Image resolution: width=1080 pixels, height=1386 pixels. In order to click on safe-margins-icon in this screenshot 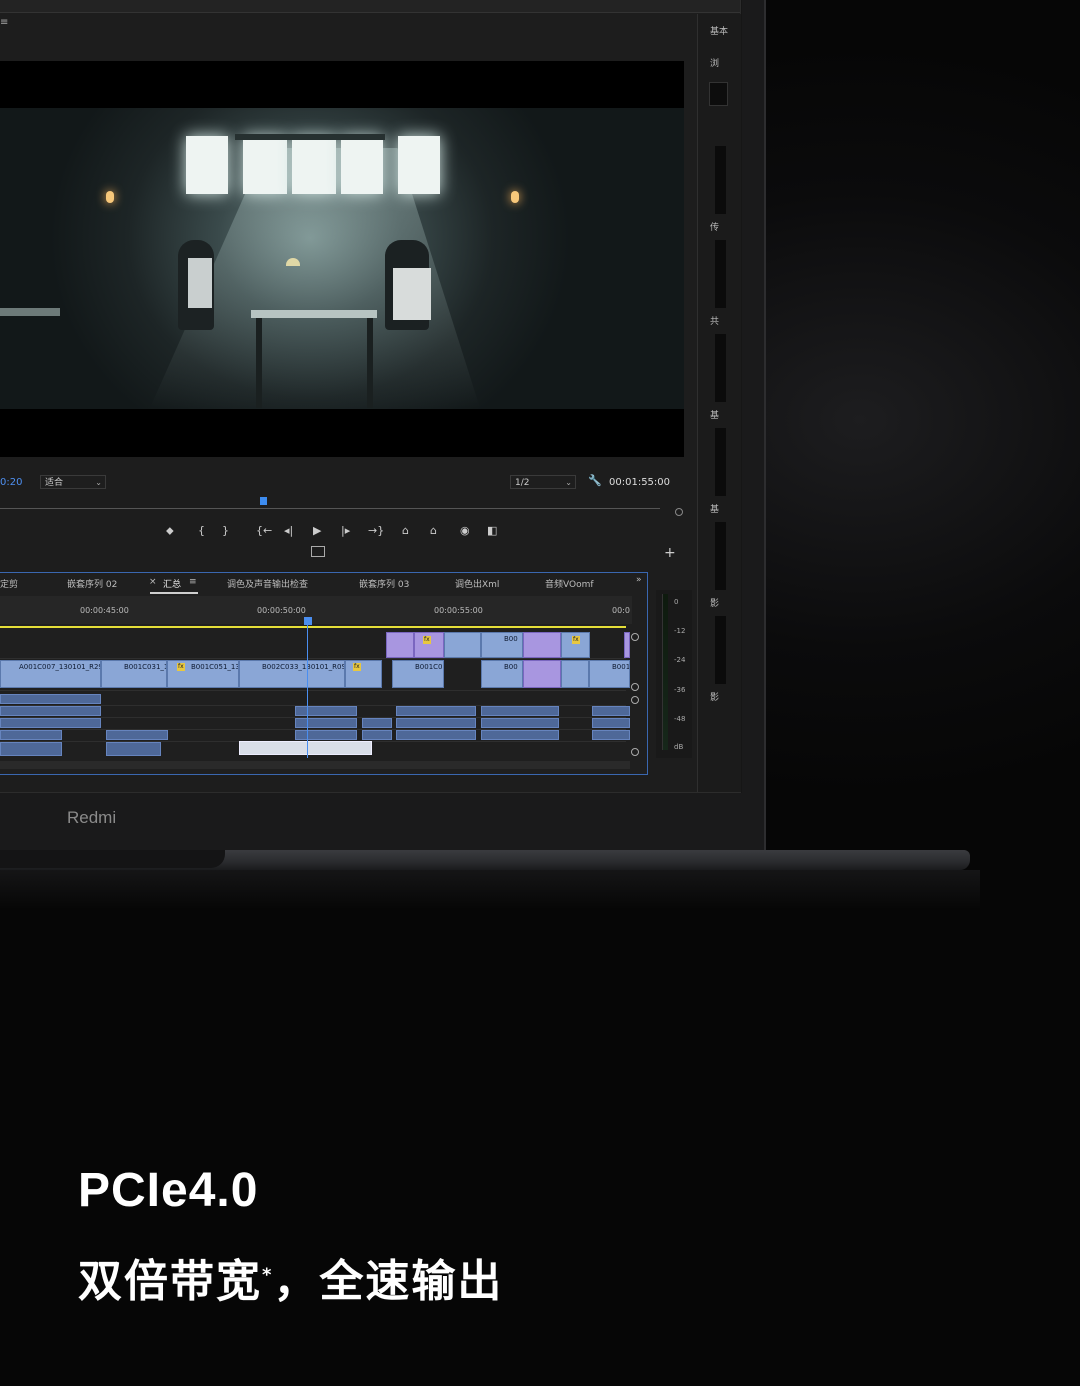, I will do `click(318, 551)`.